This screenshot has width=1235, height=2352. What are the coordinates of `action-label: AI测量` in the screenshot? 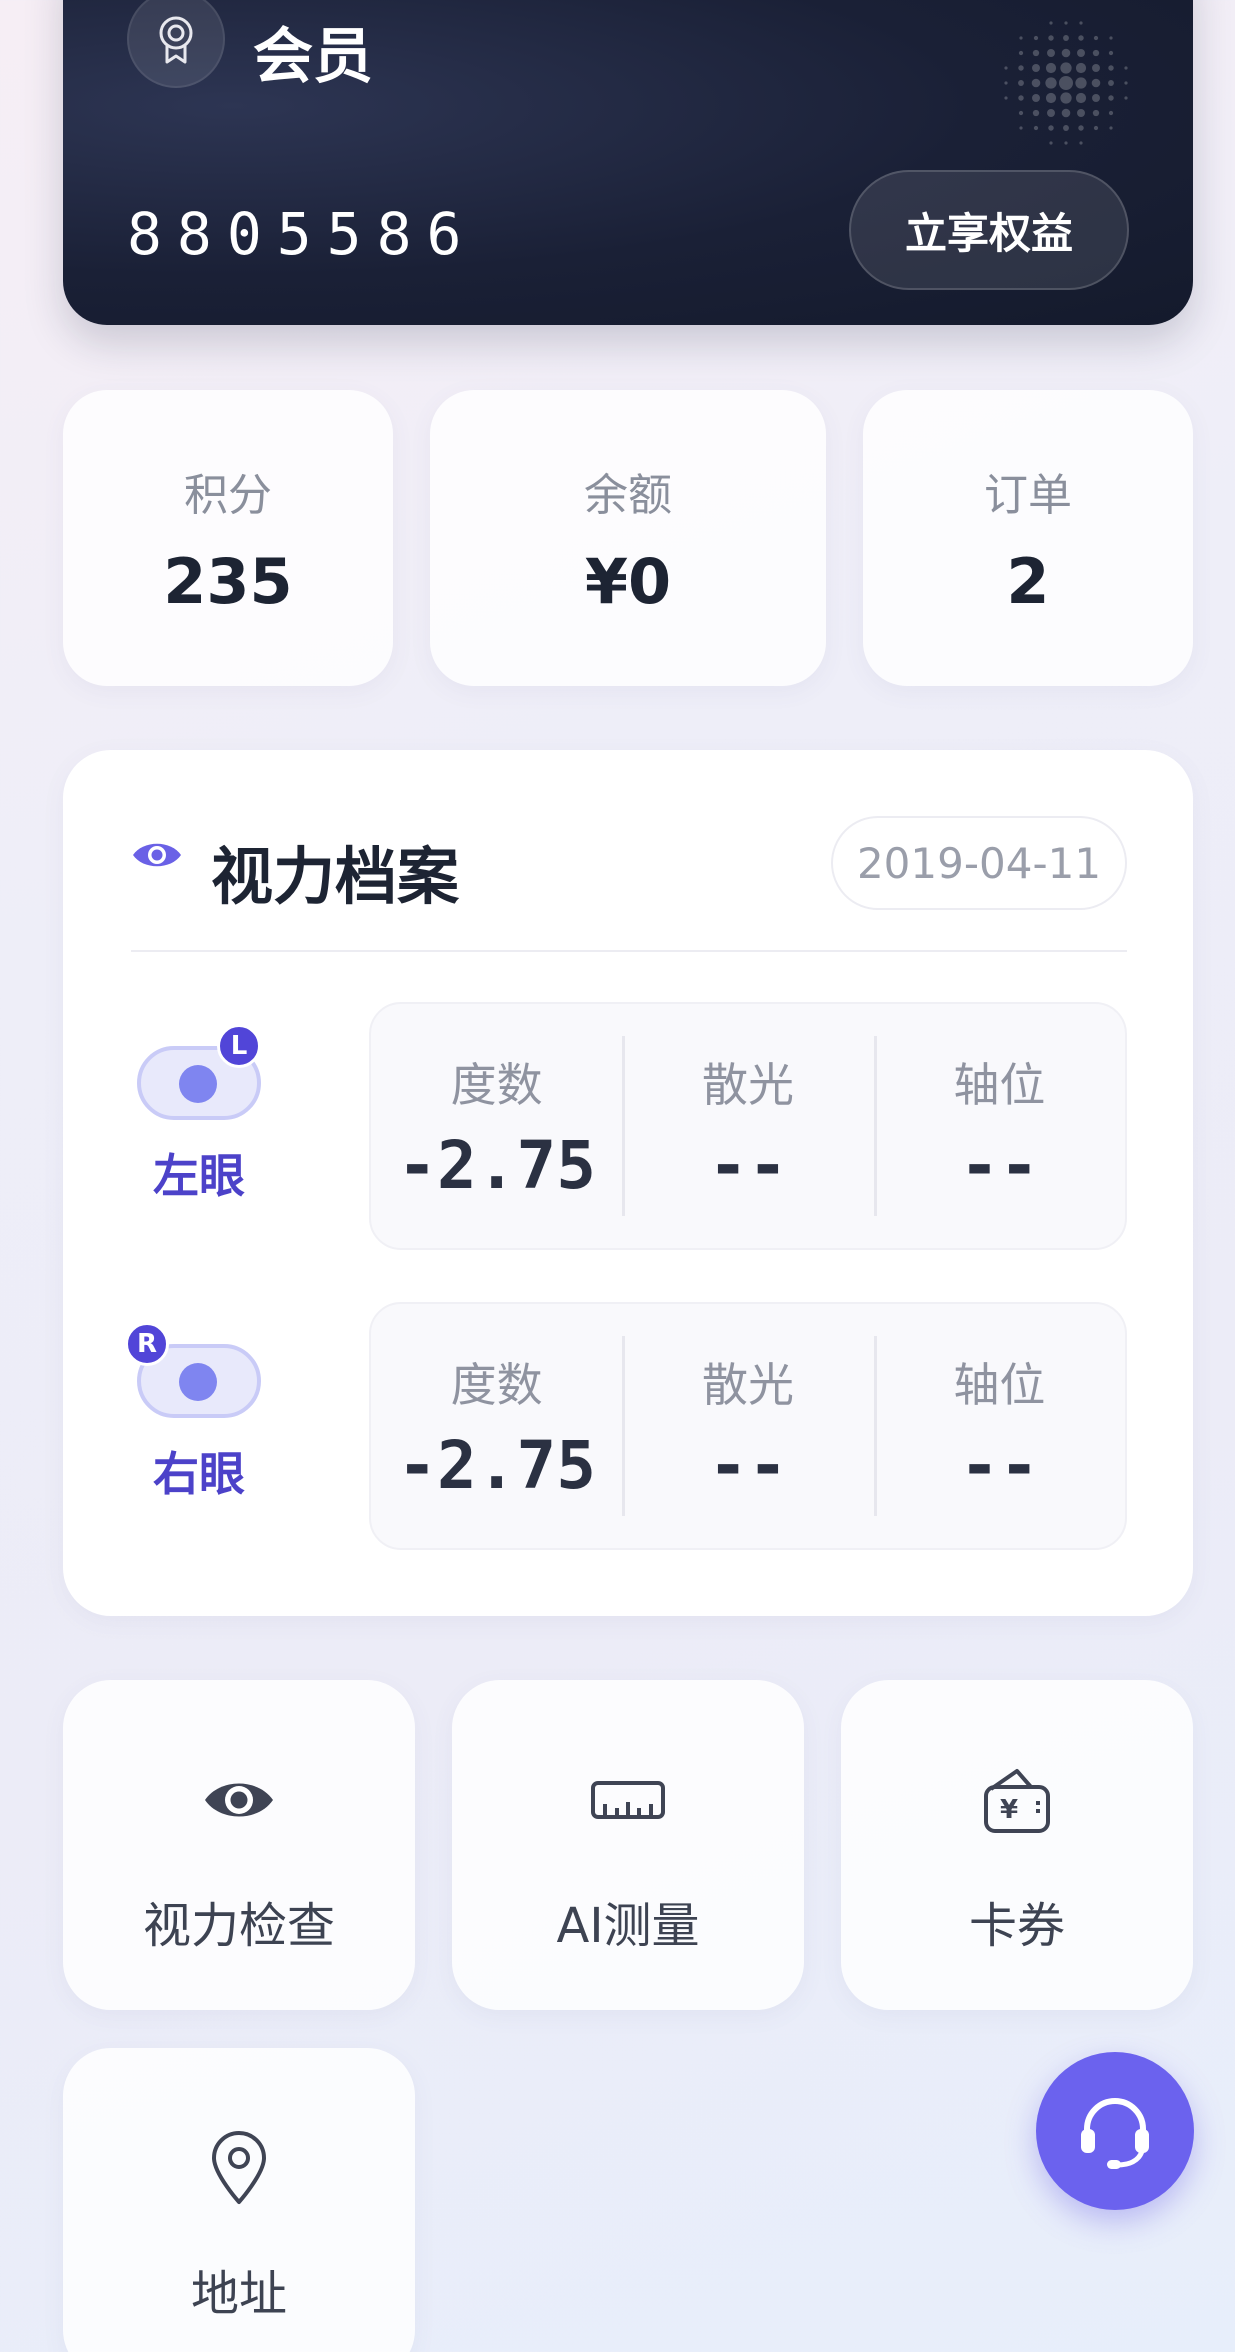 It's located at (628, 1926).